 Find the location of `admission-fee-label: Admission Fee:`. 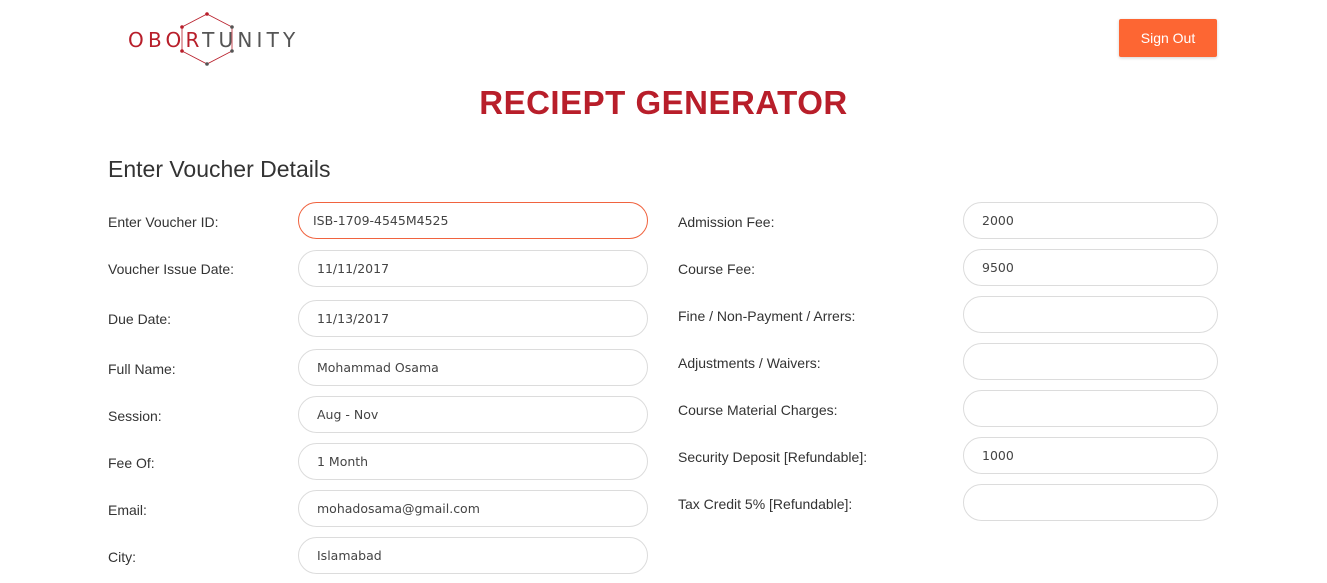

admission-fee-label: Admission Fee: is located at coordinates (726, 222).